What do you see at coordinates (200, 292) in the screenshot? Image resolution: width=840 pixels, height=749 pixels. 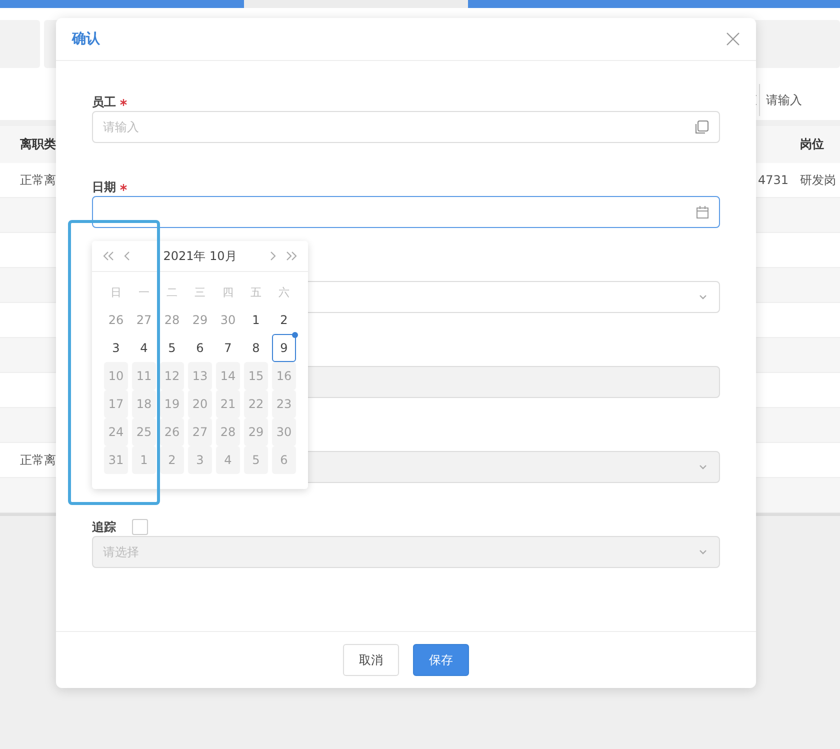 I see `weekday-label: 三` at bounding box center [200, 292].